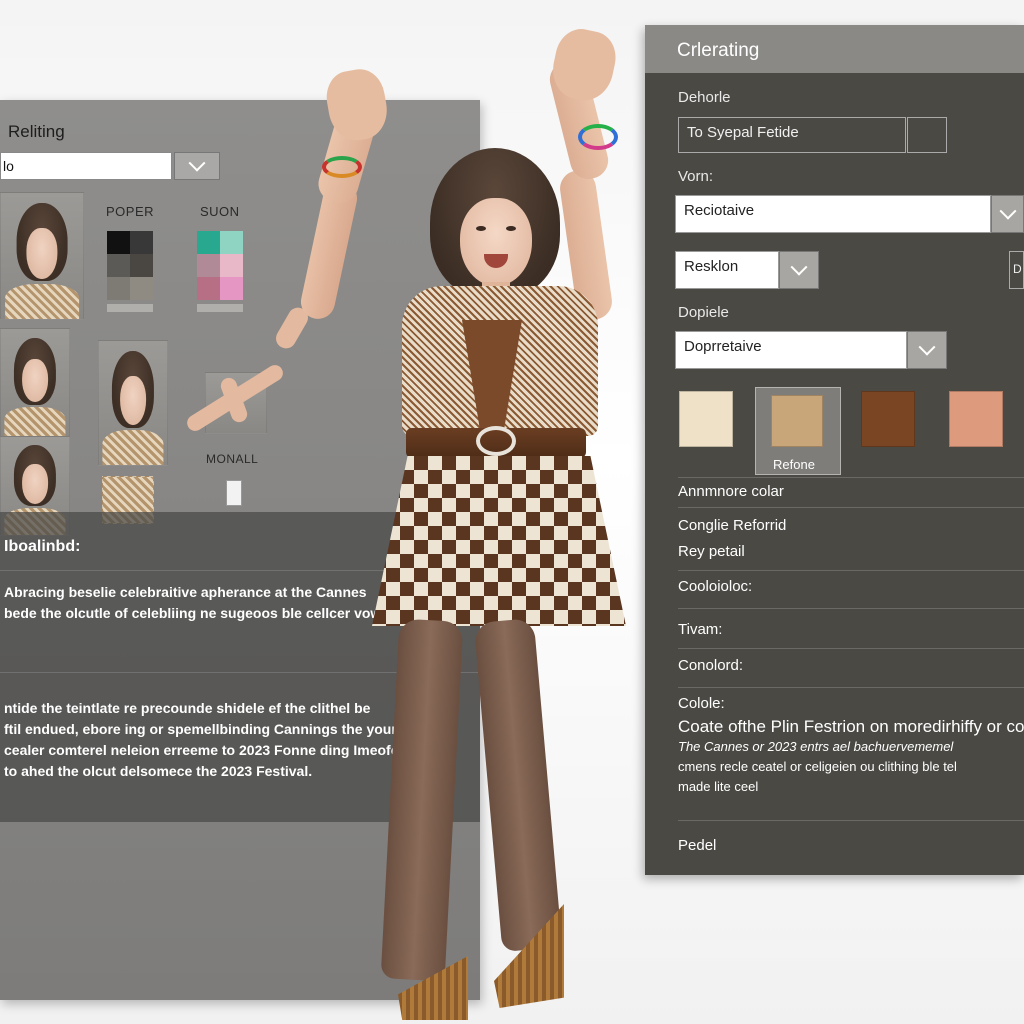 The height and width of the screenshot is (1024, 1024). I want to click on column-label-suon: SUON, so click(220, 211).